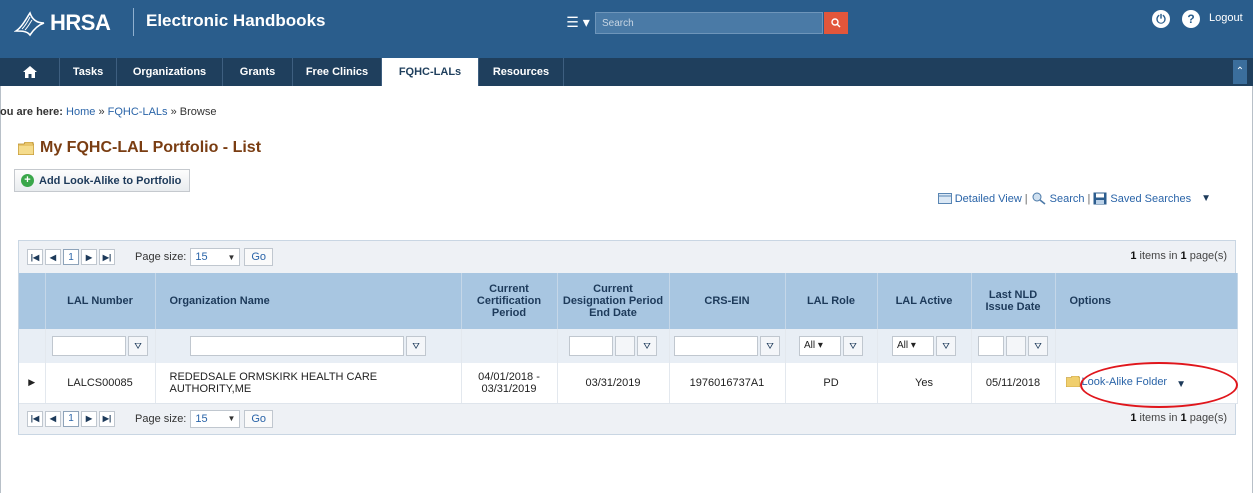  I want to click on org-name-filter-input, so click(297, 346).